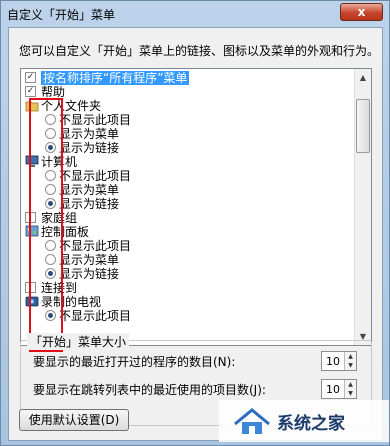 This screenshot has height=446, width=390. I want to click on option-label: 个人文件夹, so click(71, 106).